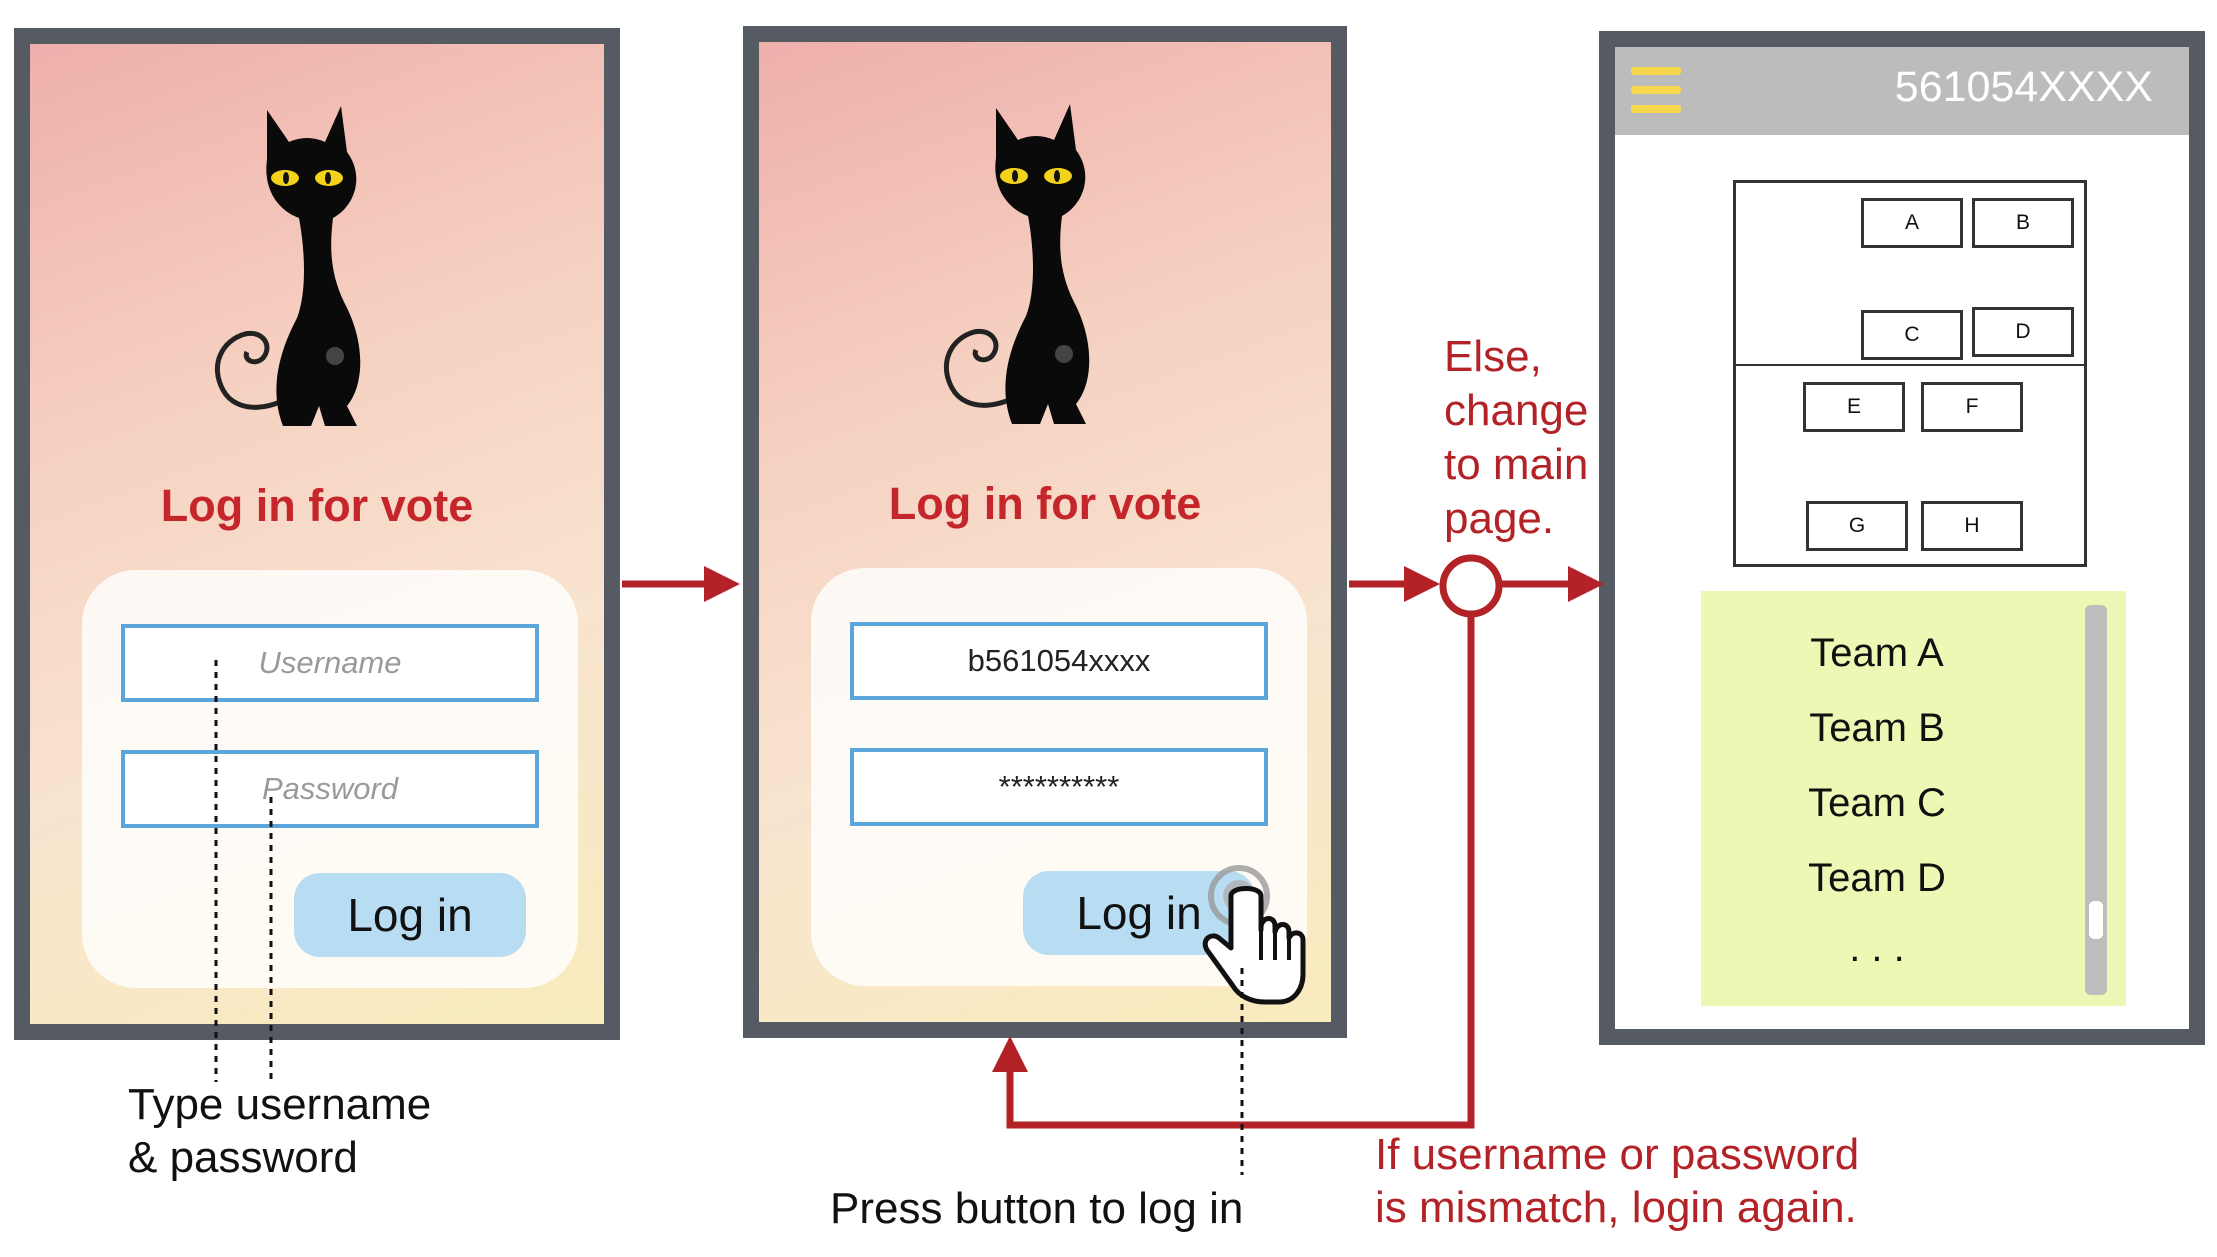  I want to click on caption-line: Else,, so click(1493, 356).